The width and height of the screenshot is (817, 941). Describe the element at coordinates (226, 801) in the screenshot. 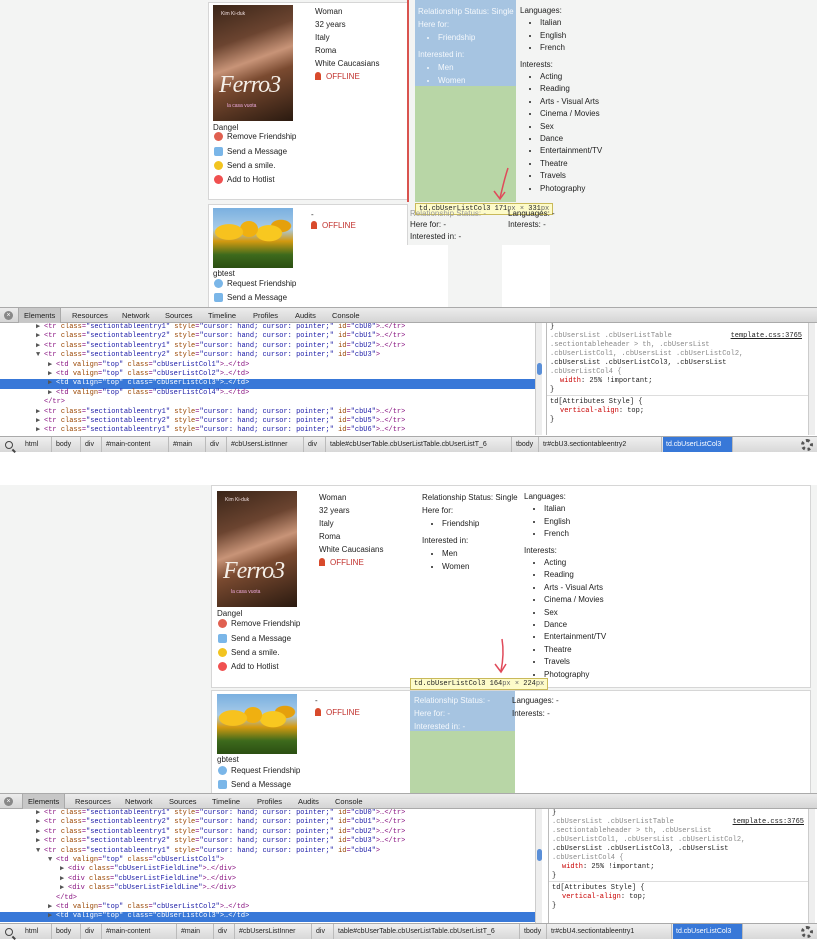

I see `tab-timeline: Timeline` at that location.